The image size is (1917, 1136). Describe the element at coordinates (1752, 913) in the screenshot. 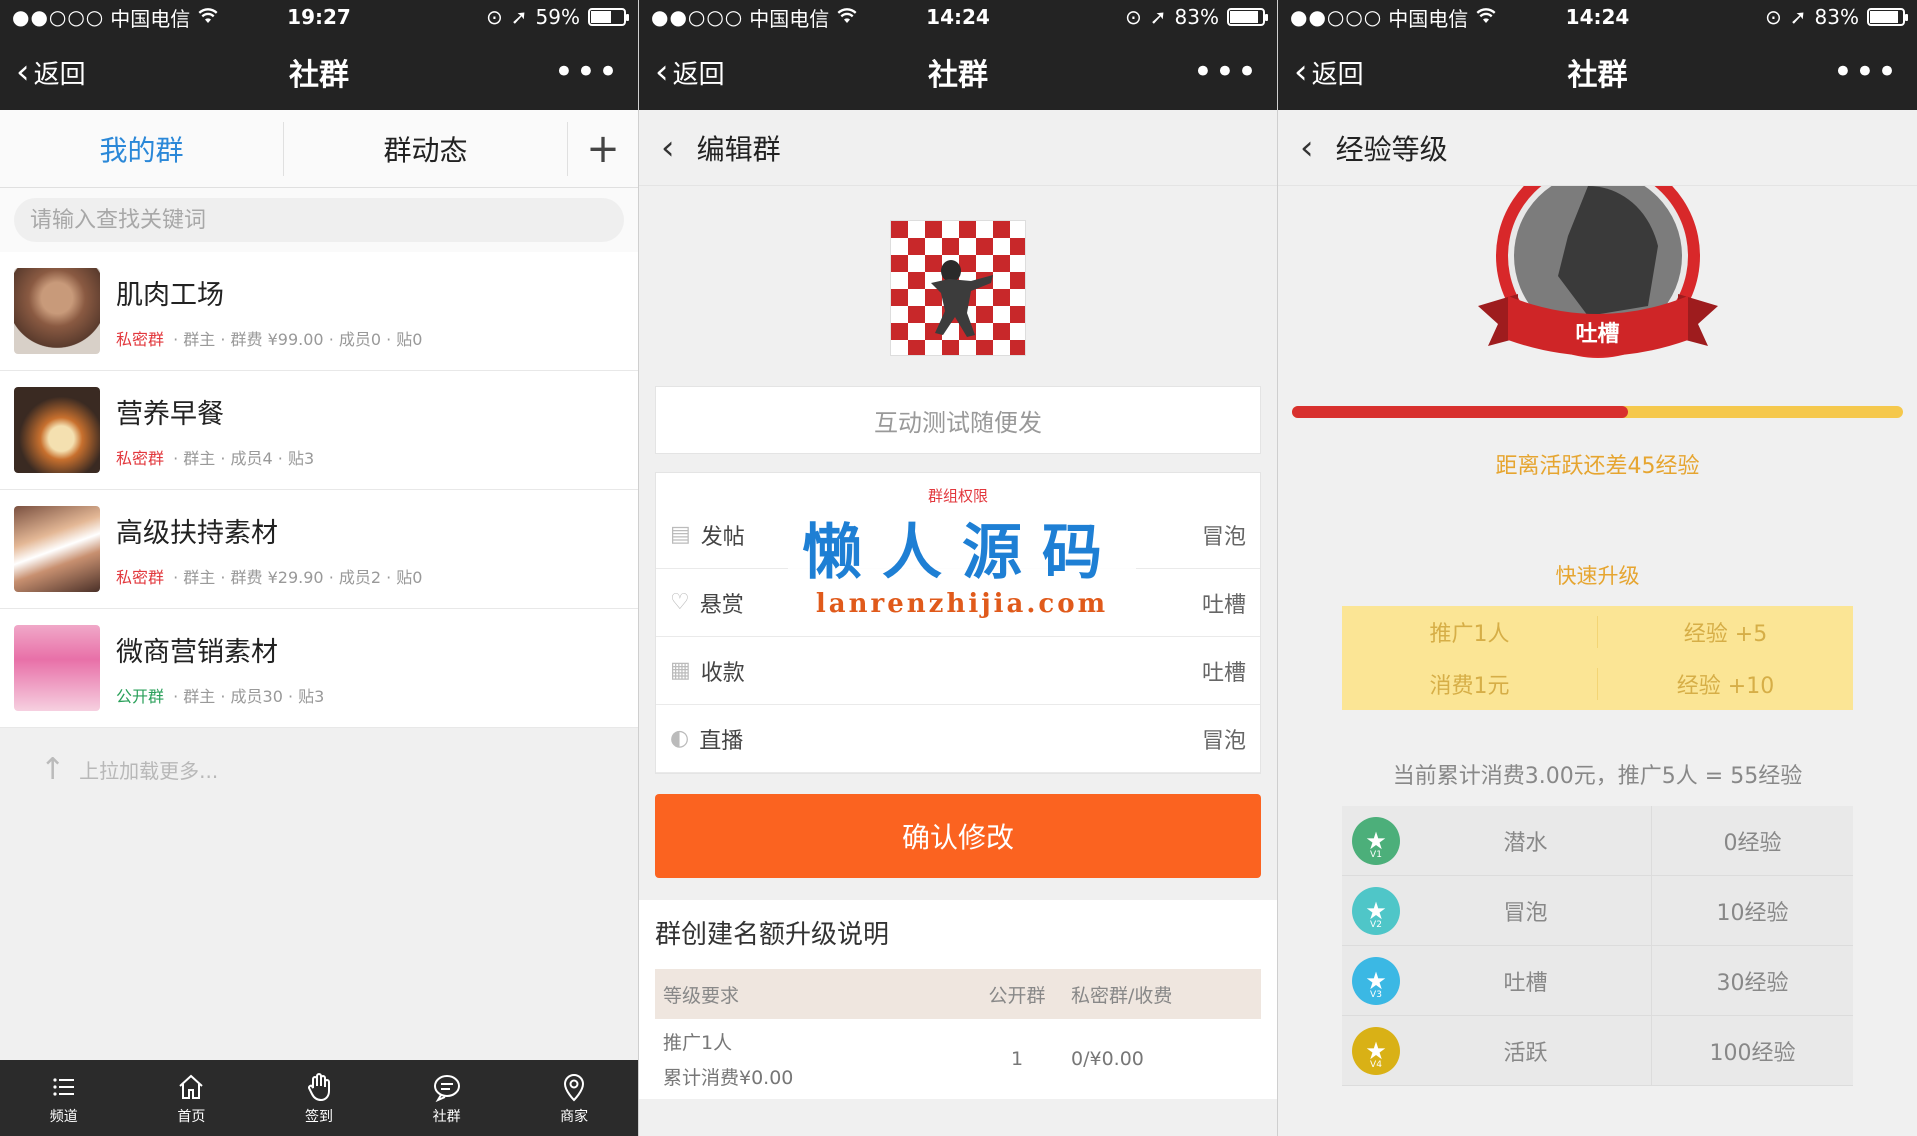

I see `level-exp: 10经验` at that location.